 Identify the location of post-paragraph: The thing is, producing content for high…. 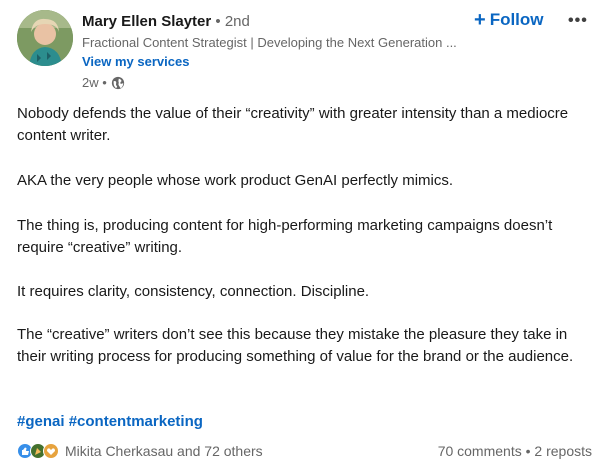
(285, 236).